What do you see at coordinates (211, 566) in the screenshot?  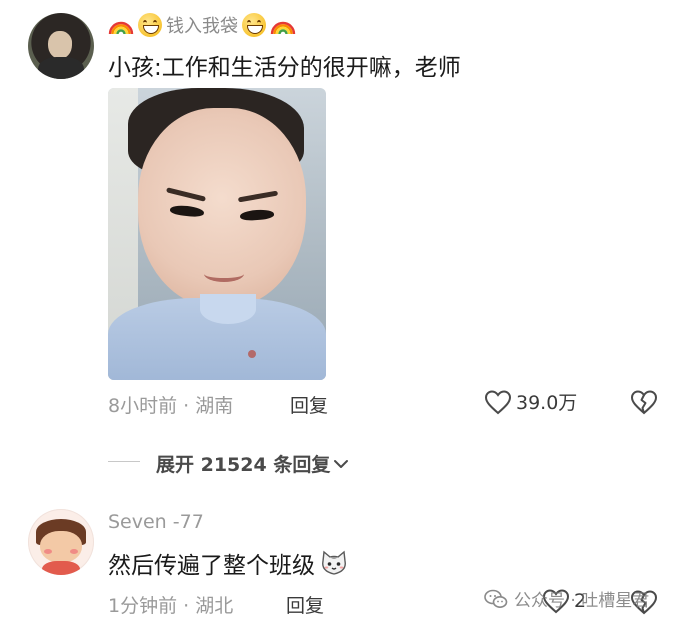 I see `comment-2-text: 然后传遍了整个班级` at bounding box center [211, 566].